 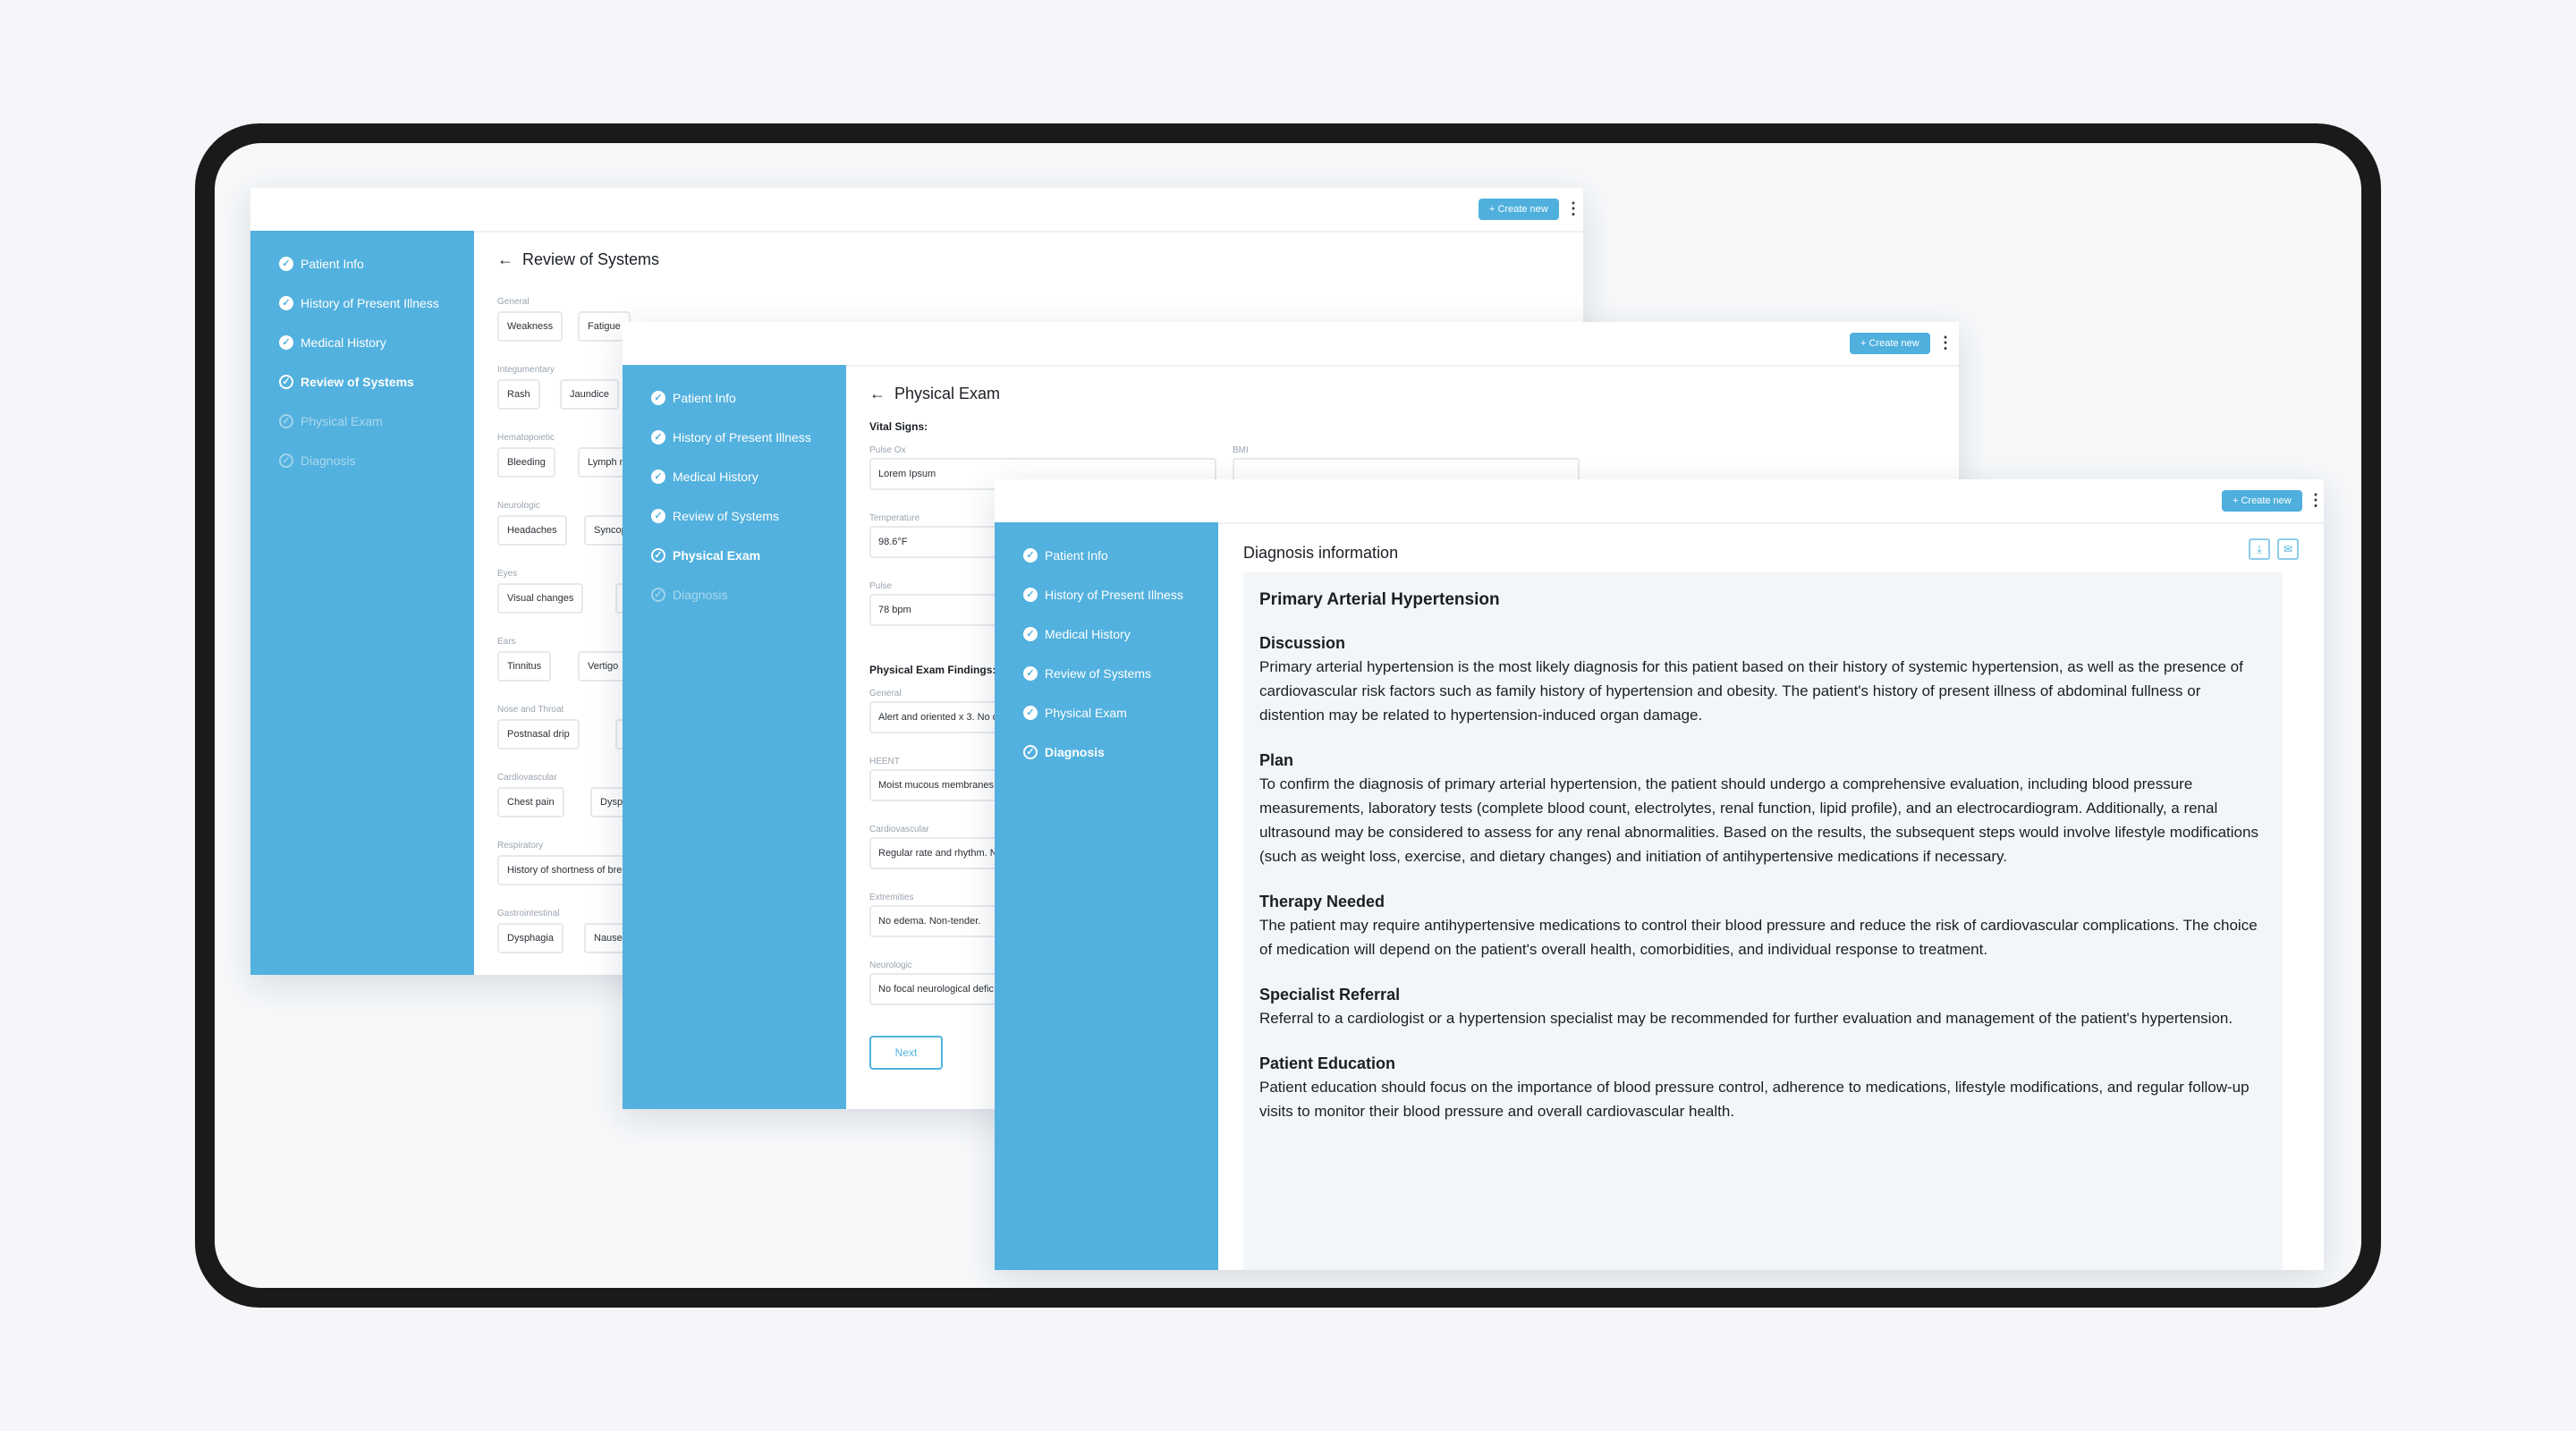 I want to click on symptom-chip: Rash, so click(x=518, y=395).